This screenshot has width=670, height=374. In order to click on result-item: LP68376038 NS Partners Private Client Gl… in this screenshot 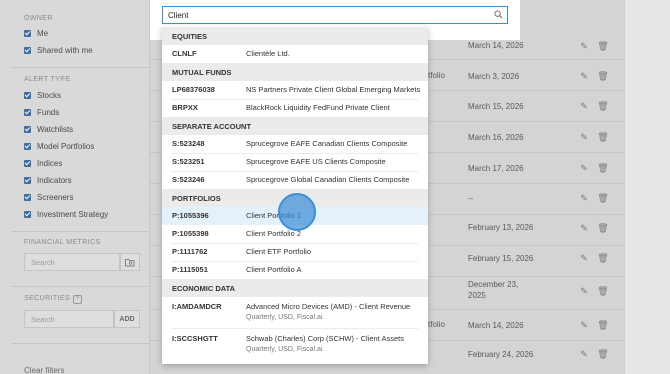, I will do `click(295, 90)`.